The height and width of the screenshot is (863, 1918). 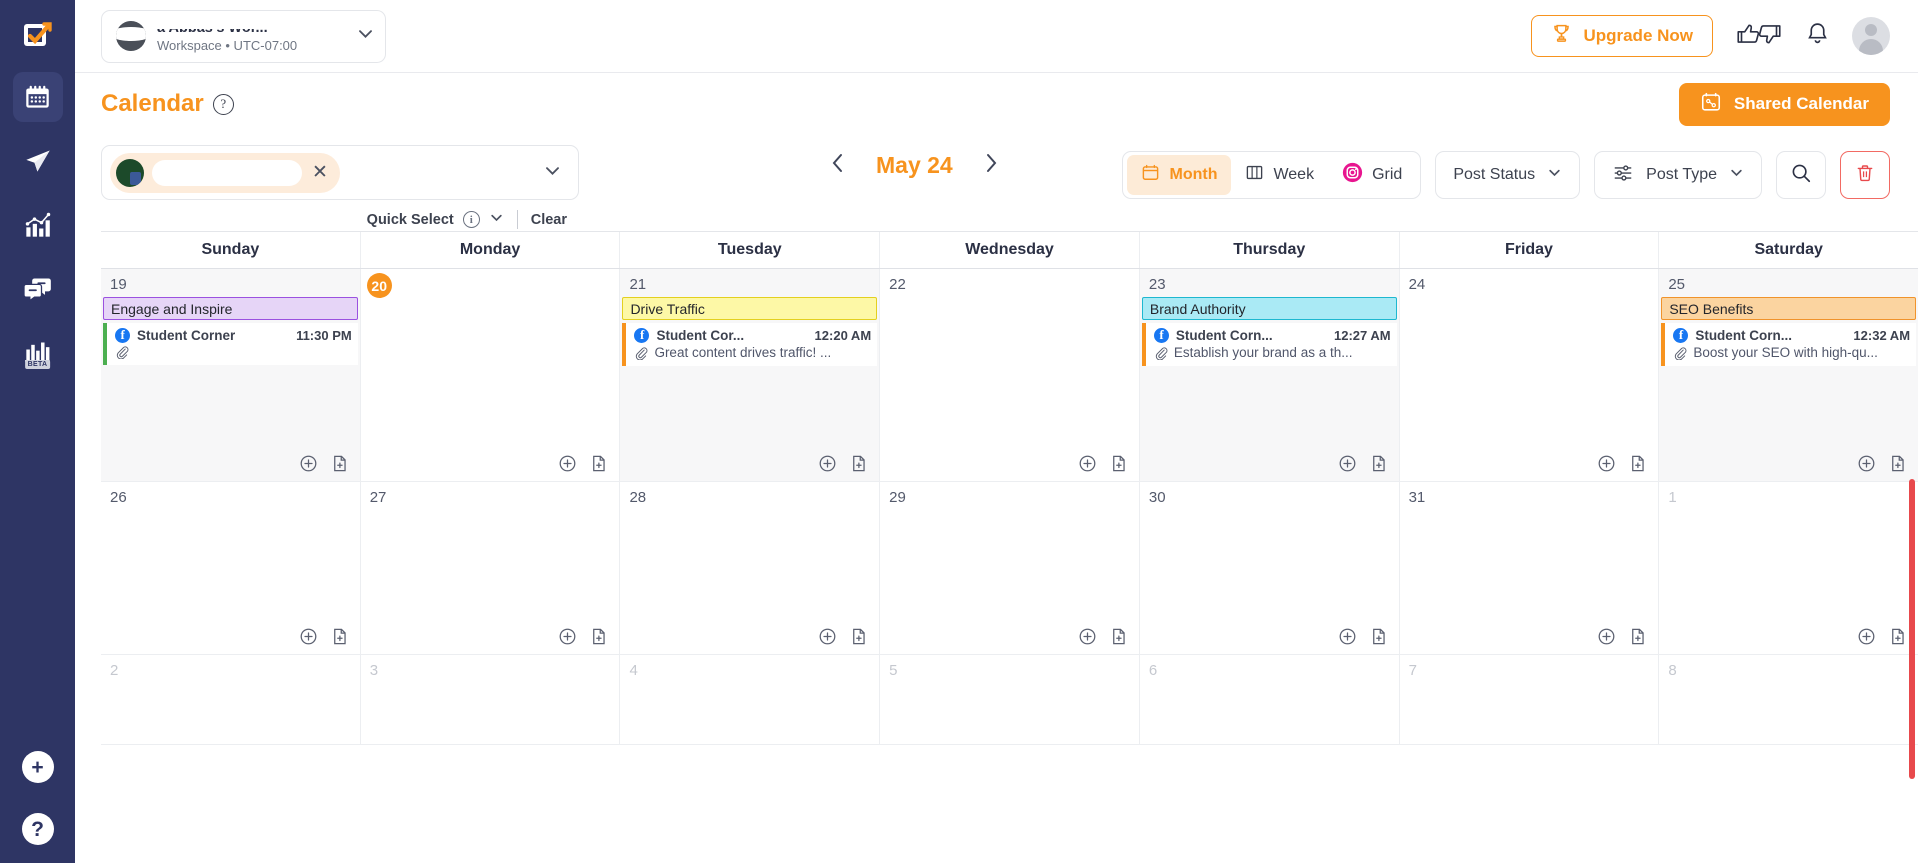 I want to click on calendar-day-cell: 3, so click(x=490, y=700).